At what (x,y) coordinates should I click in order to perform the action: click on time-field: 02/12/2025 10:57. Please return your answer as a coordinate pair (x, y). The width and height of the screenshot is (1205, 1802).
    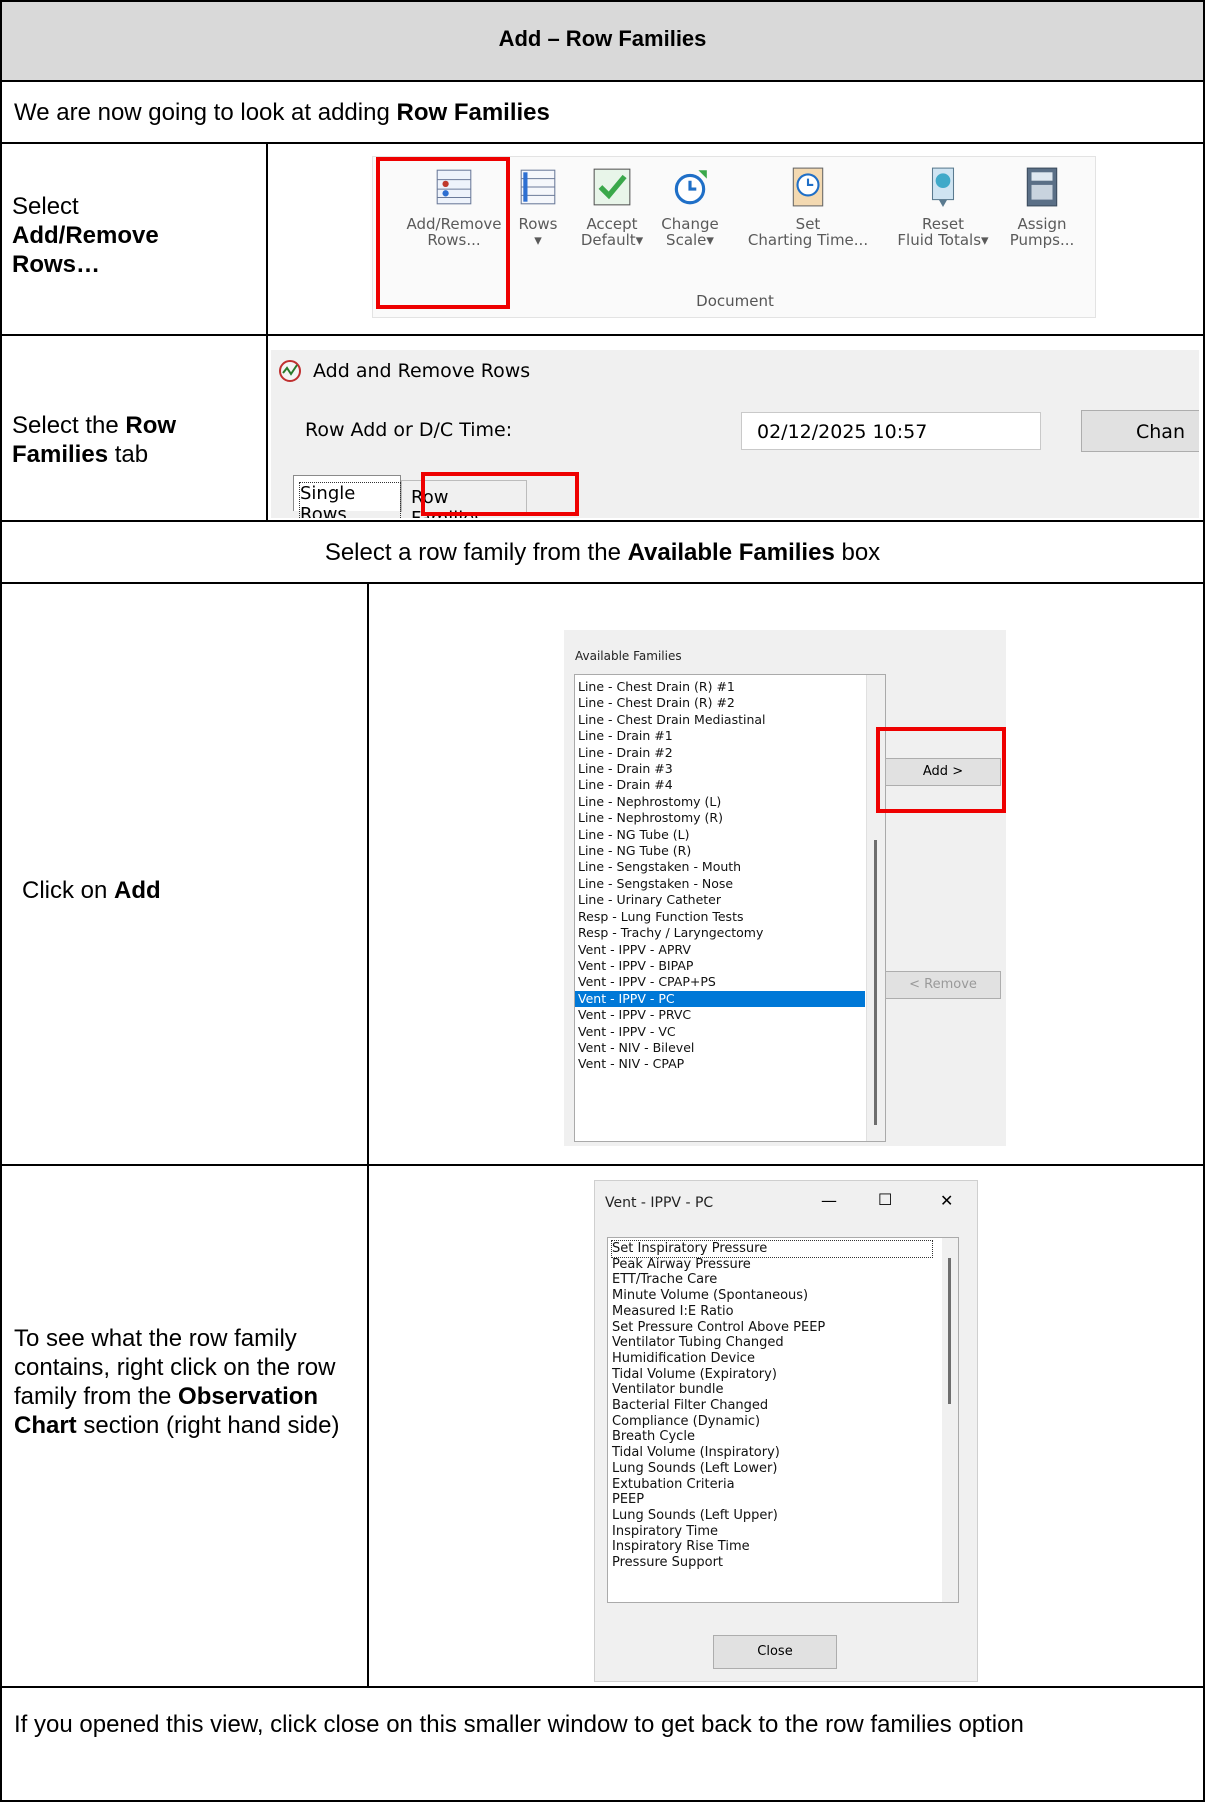
    Looking at the image, I should click on (891, 431).